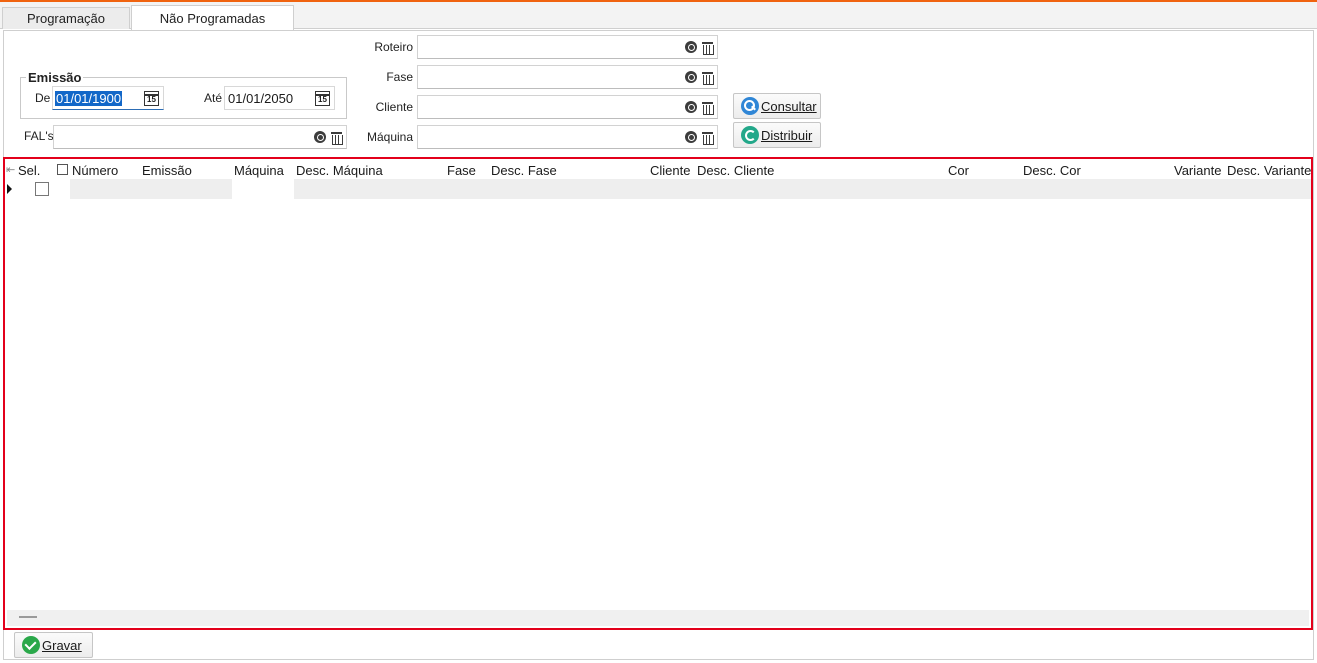 The height and width of the screenshot is (663, 1317). Describe the element at coordinates (567, 107) in the screenshot. I see `cliente-input` at that location.